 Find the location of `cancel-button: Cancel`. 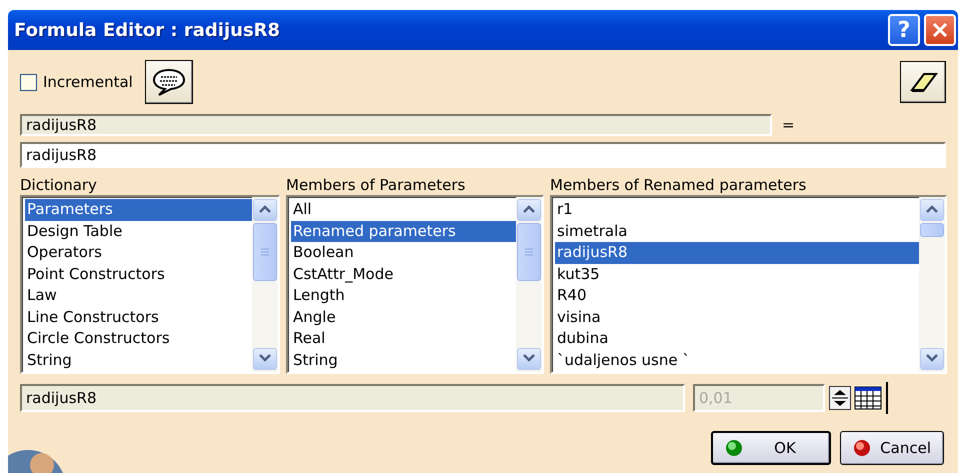

cancel-button: Cancel is located at coordinates (892, 448).